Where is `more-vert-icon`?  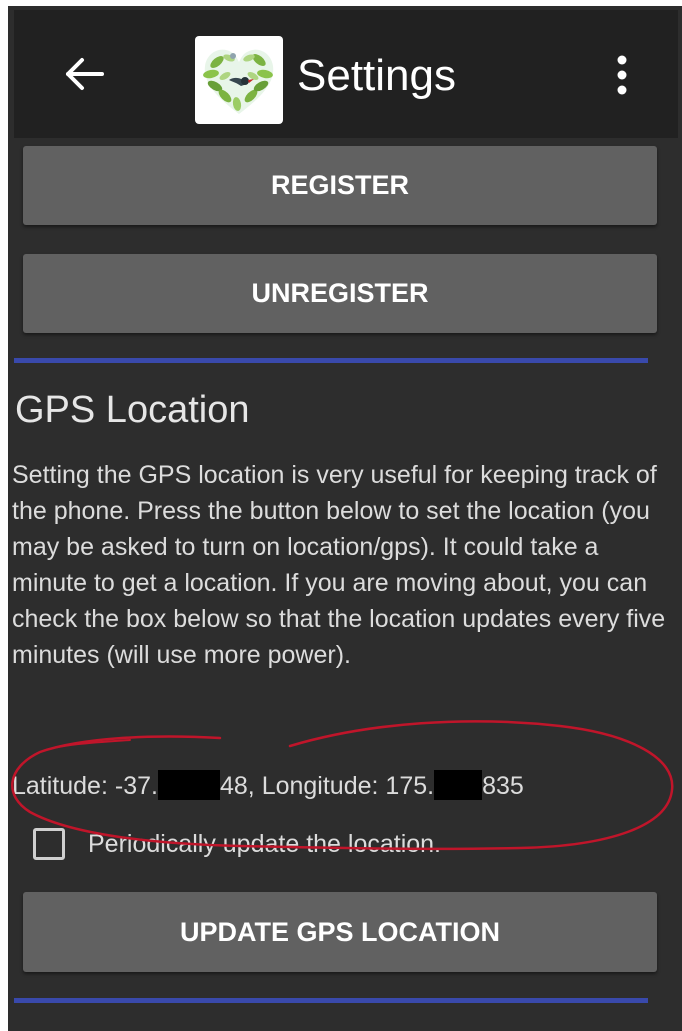 more-vert-icon is located at coordinates (622, 75).